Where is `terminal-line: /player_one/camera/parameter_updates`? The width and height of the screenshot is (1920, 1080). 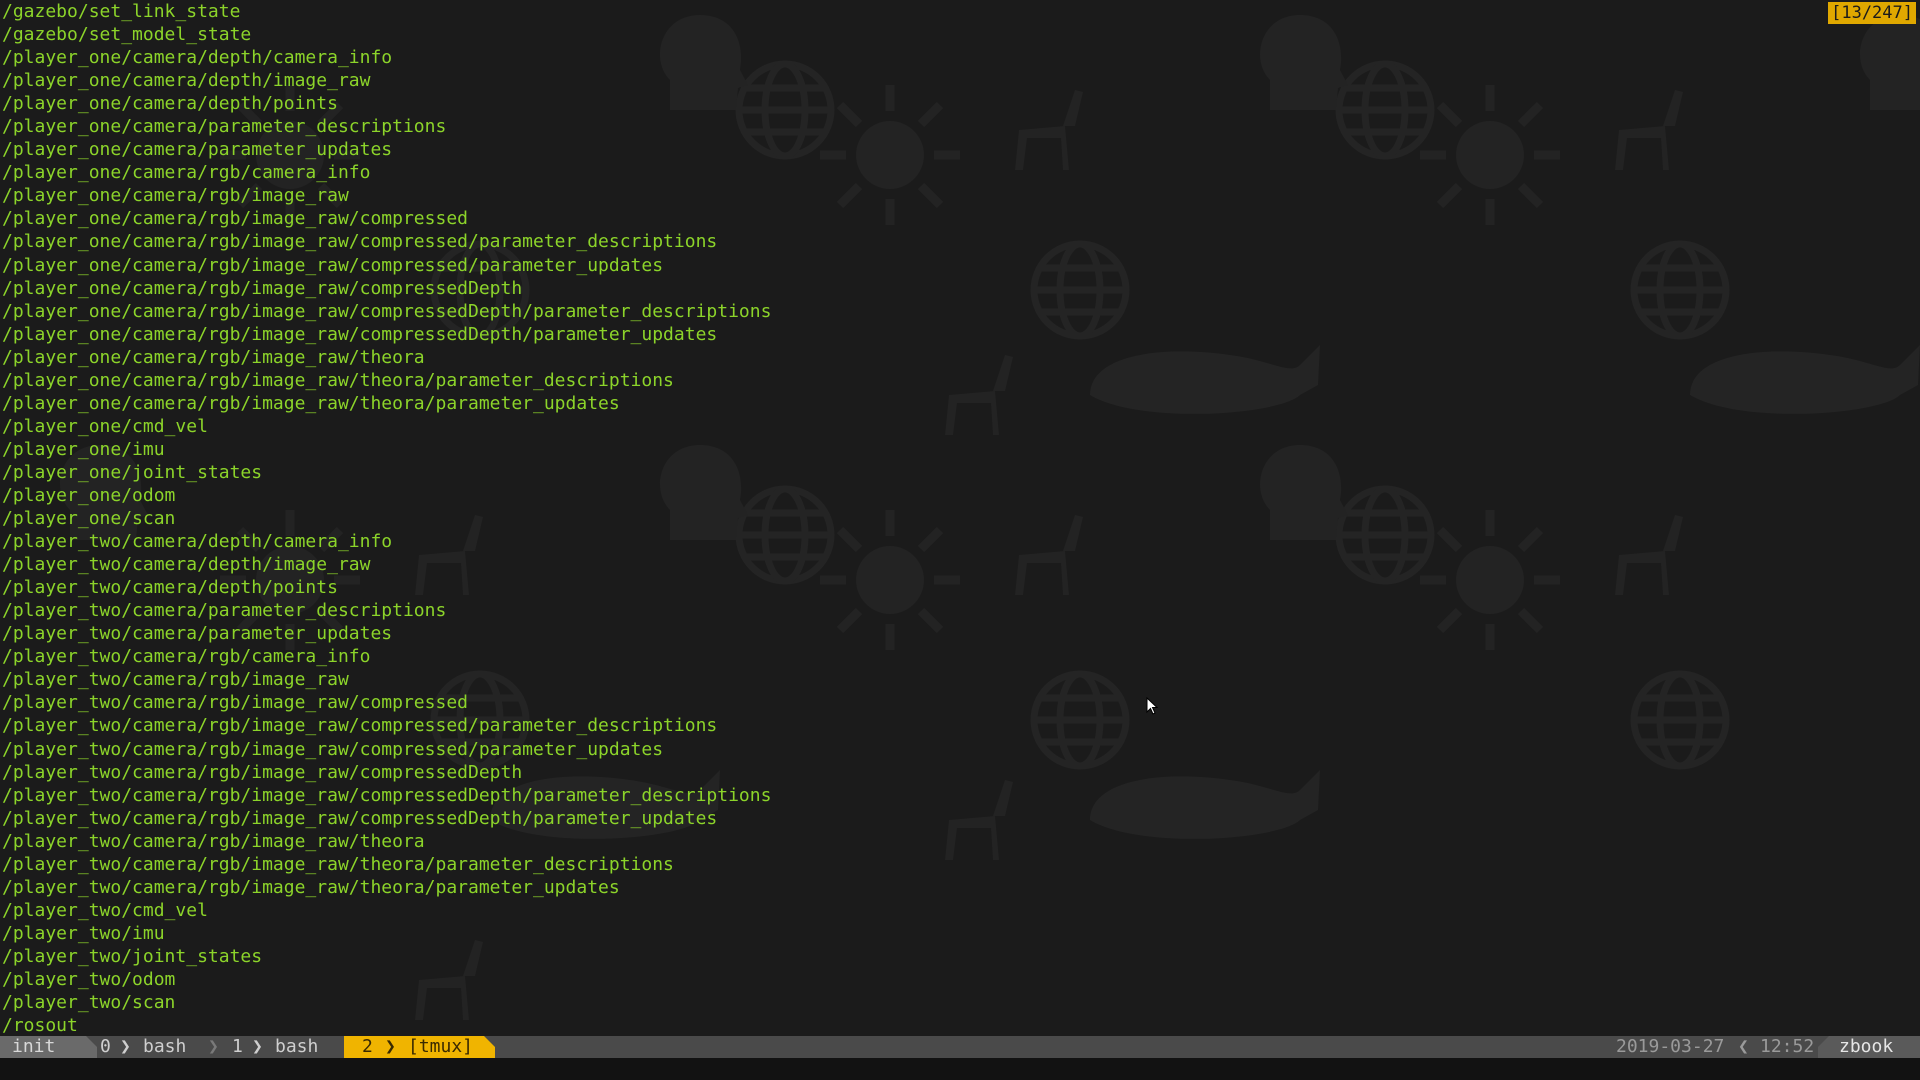 terminal-line: /player_one/camera/parameter_updates is located at coordinates (197, 150).